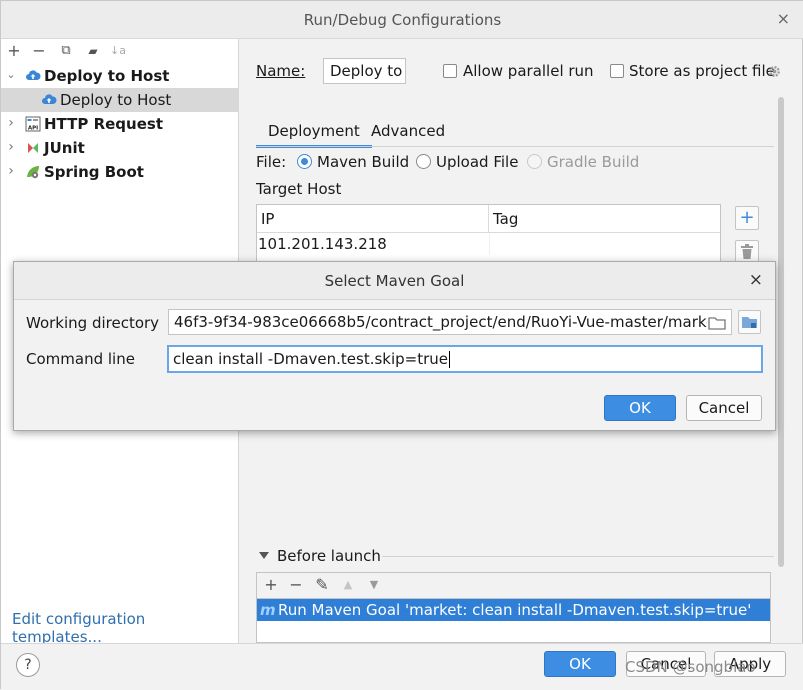  Describe the element at coordinates (477, 162) in the screenshot. I see `upload-file-label: Upload File` at that location.